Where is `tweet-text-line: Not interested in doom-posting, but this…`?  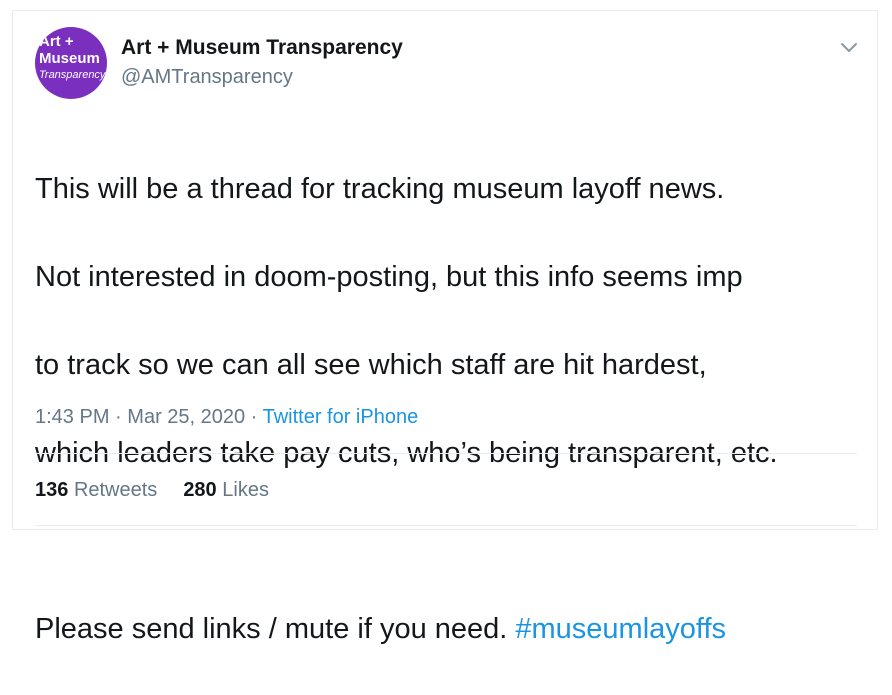 tweet-text-line: Not interested in doom-posting, but this… is located at coordinates (389, 277).